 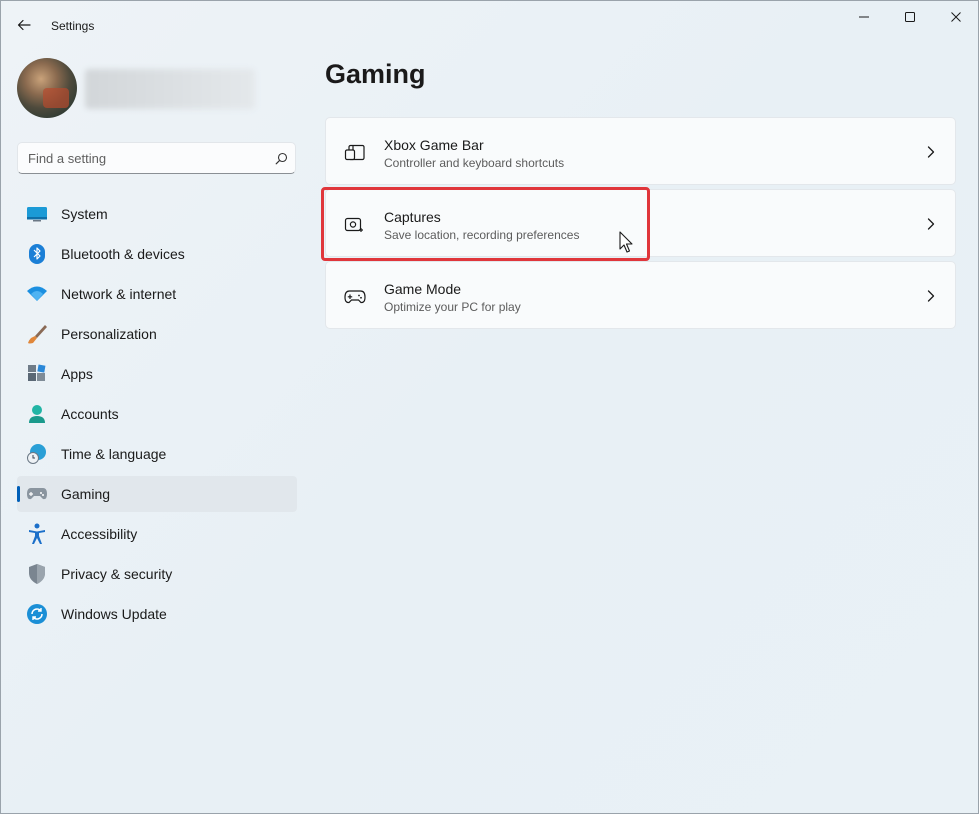 I want to click on sidebar-item-label: Accessibility, so click(x=99, y=534).